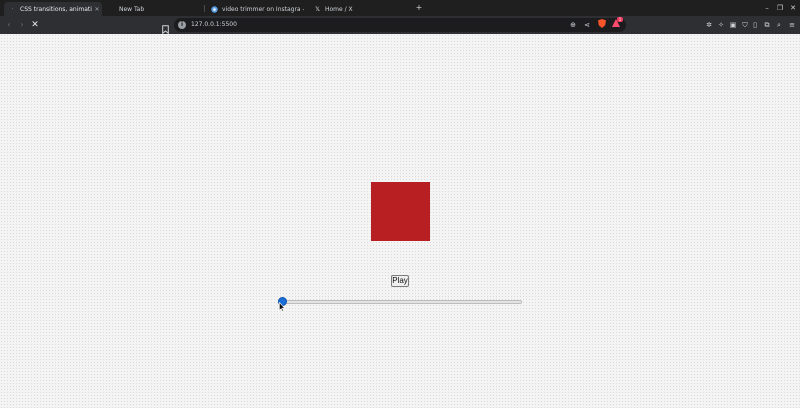 The height and width of the screenshot is (408, 800). I want to click on tab-new-tab: New Tab, so click(152, 9).